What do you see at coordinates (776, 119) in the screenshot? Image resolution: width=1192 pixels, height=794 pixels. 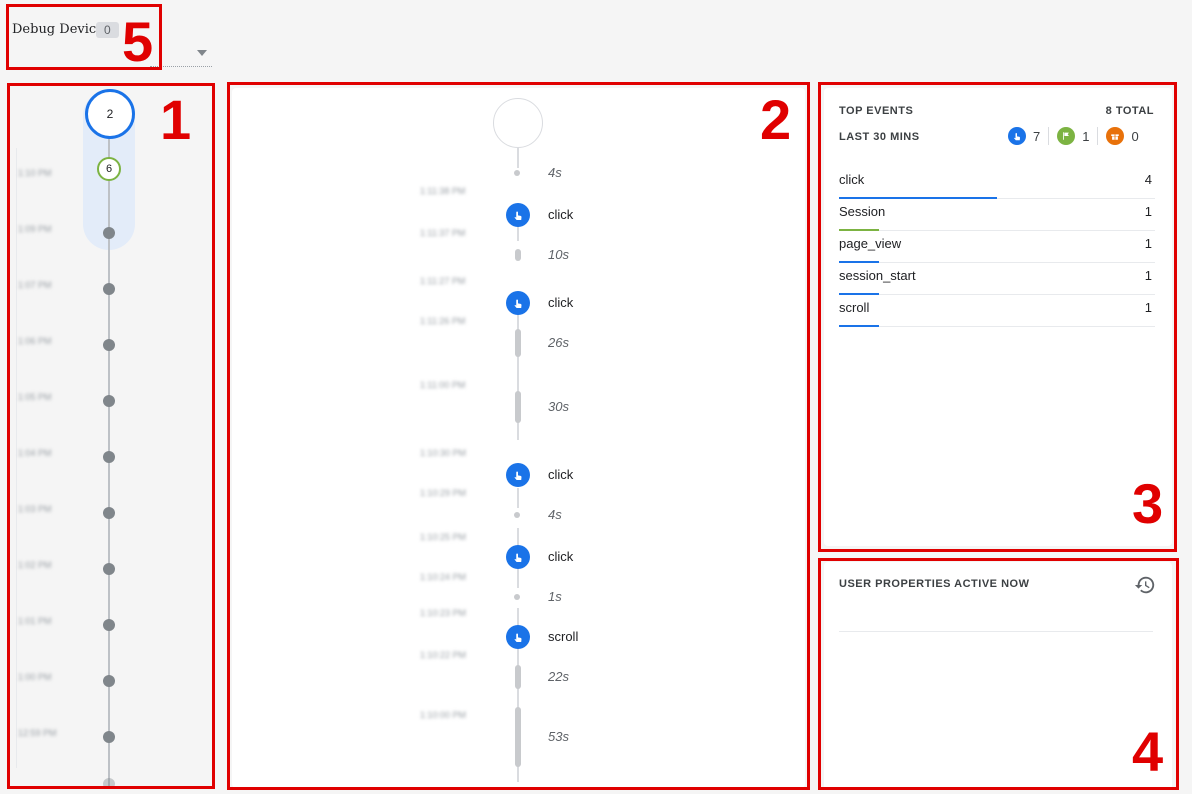 I see `annotation-number-2: 2` at bounding box center [776, 119].